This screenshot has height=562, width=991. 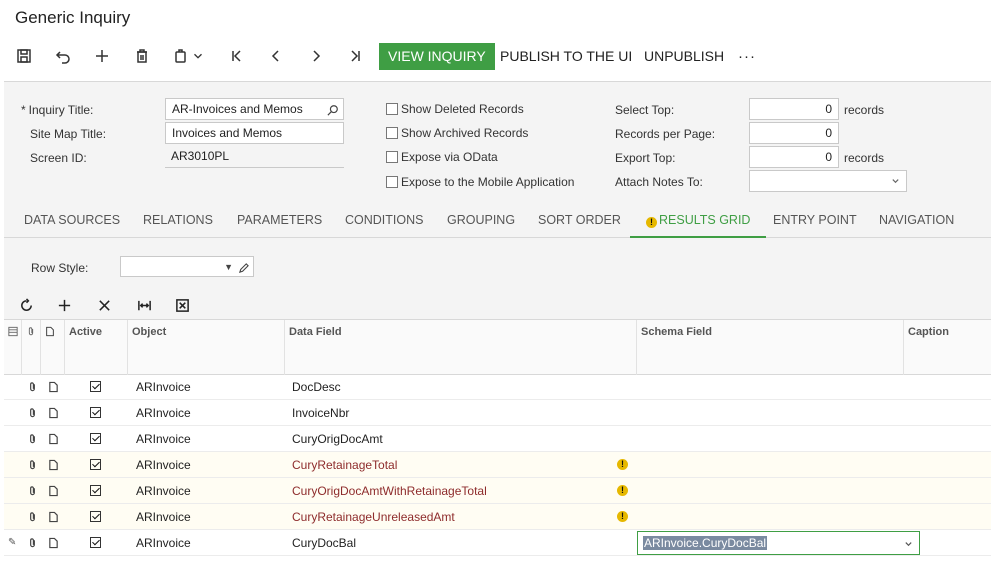 What do you see at coordinates (333, 112) in the screenshot?
I see `search-icon` at bounding box center [333, 112].